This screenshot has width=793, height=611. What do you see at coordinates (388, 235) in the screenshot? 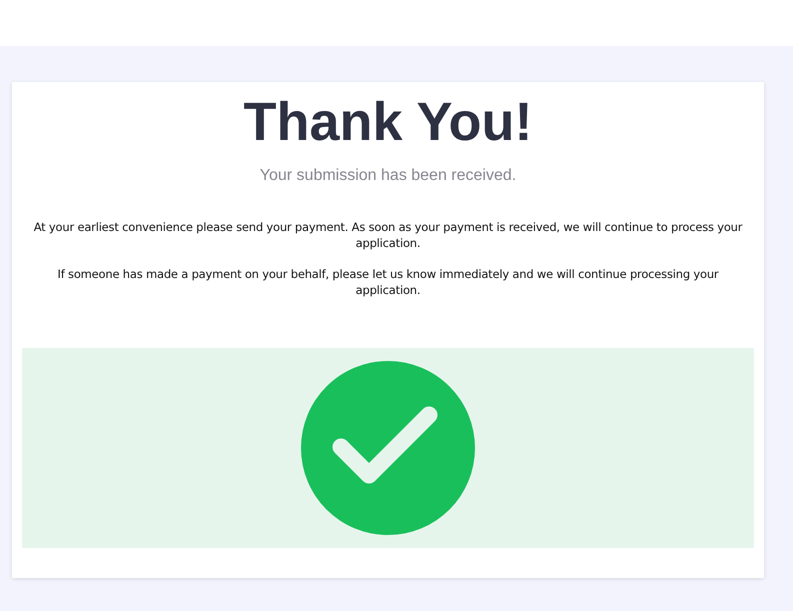
I see `message-paragraph: At your earliest convenience please send your payment. As soon as your payment is received, we will continue to process your application.` at bounding box center [388, 235].